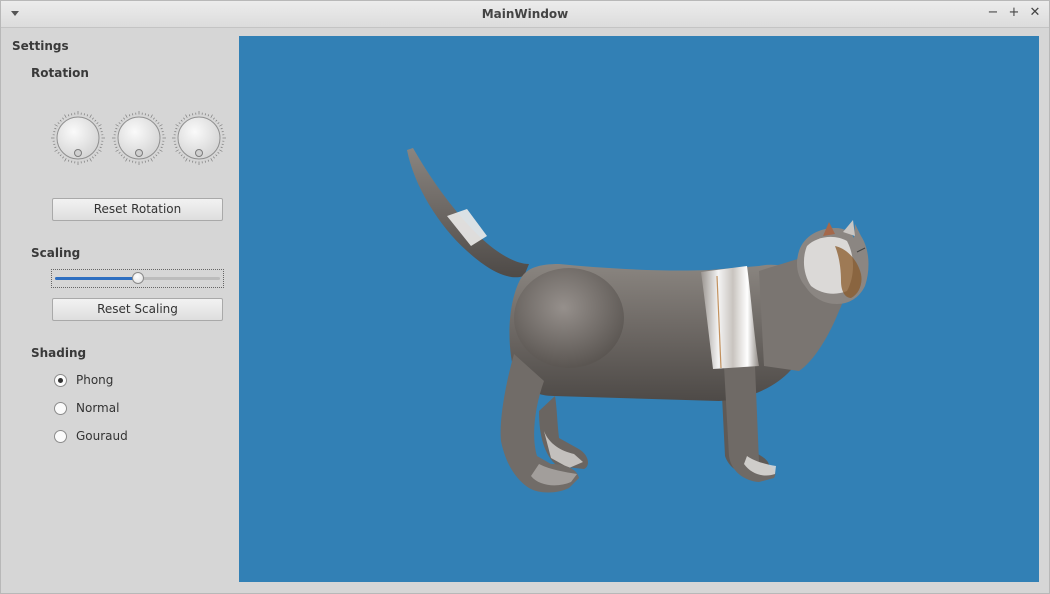  I want to click on rotation-y-dial, so click(139, 138).